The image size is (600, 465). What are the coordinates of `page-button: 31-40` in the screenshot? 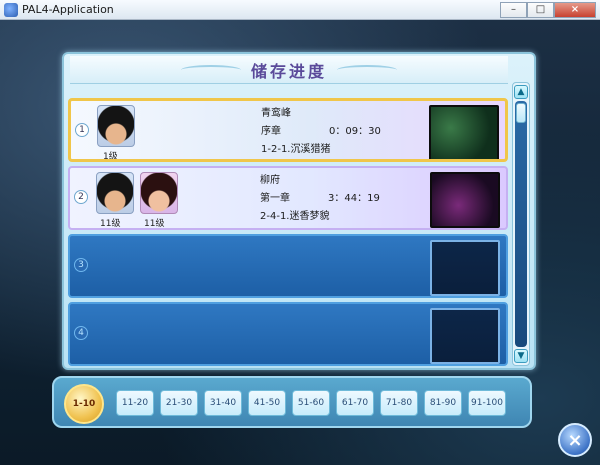 It's located at (223, 403).